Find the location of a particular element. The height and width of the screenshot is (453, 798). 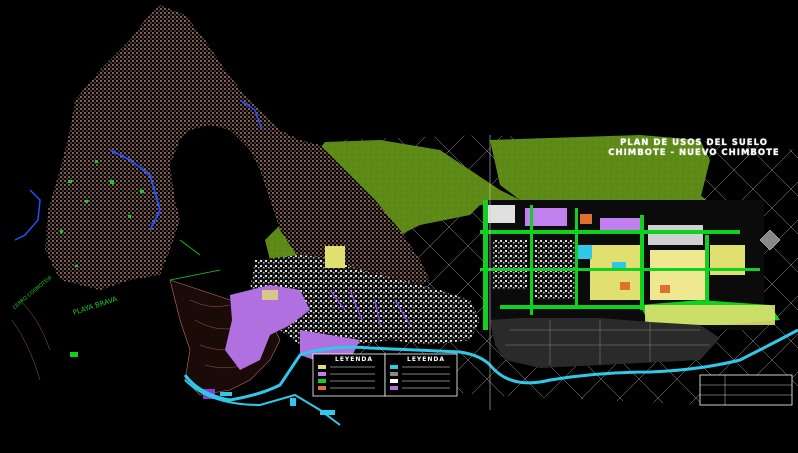

map-title-line2: CHIMBOTE - NUEVO CHIMBOTE is located at coordinates (694, 153).